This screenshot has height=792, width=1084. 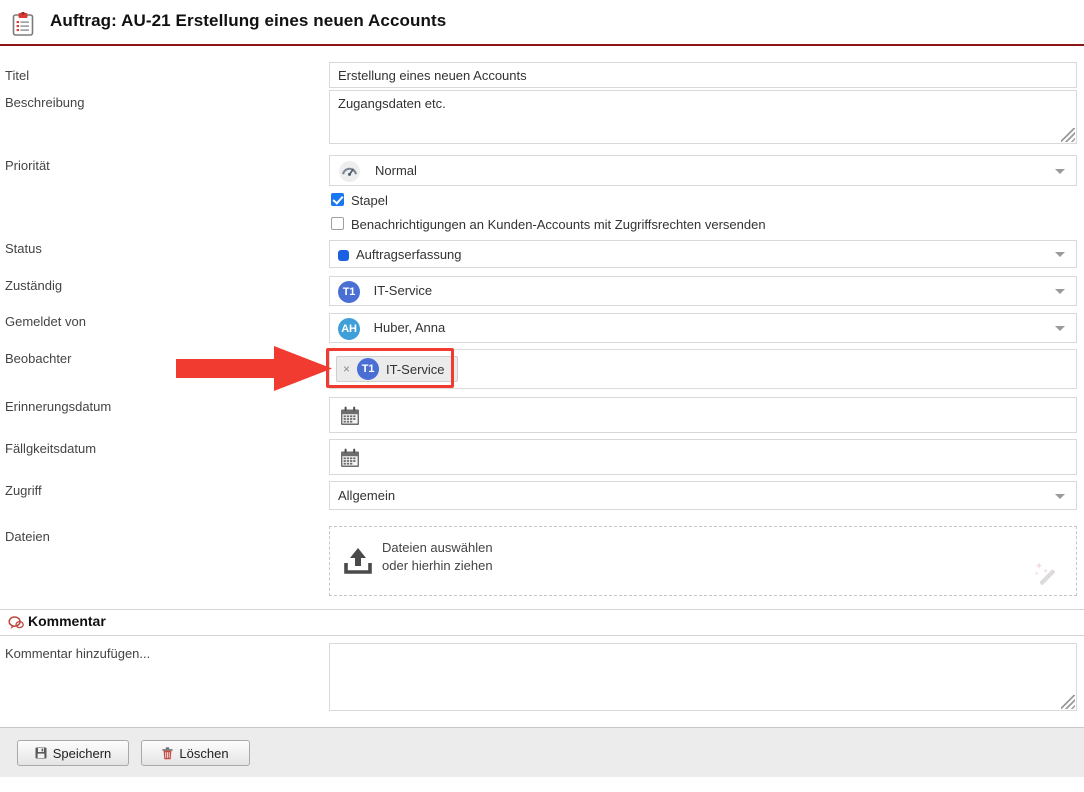 What do you see at coordinates (409, 328) in the screenshot?
I see `gemeldet-von-value: Huber, Anna` at bounding box center [409, 328].